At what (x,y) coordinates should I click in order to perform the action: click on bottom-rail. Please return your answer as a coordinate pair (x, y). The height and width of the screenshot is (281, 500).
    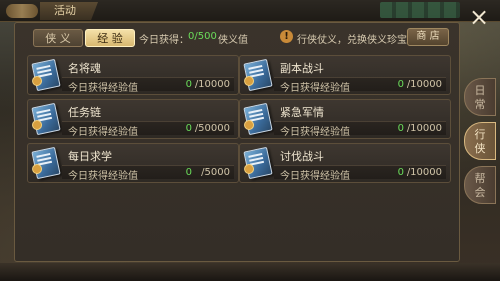
    Looking at the image, I should click on (250, 272).